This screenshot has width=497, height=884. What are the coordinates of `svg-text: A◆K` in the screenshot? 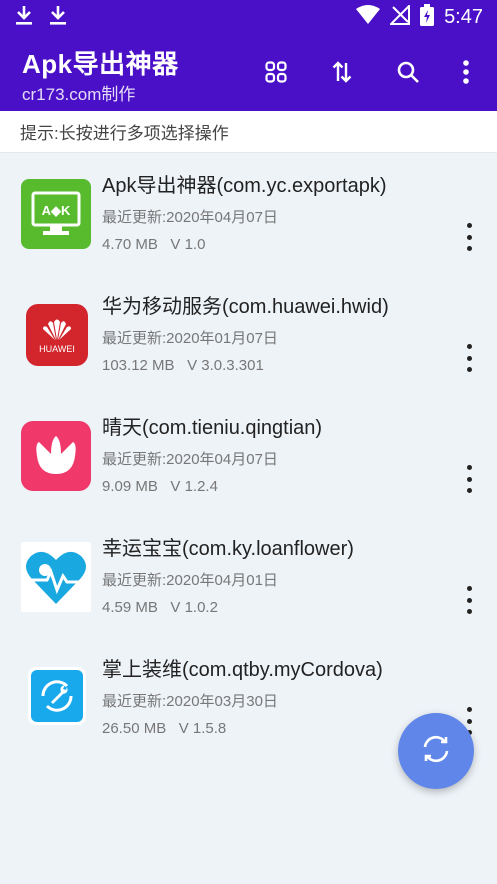 It's located at (56, 210).